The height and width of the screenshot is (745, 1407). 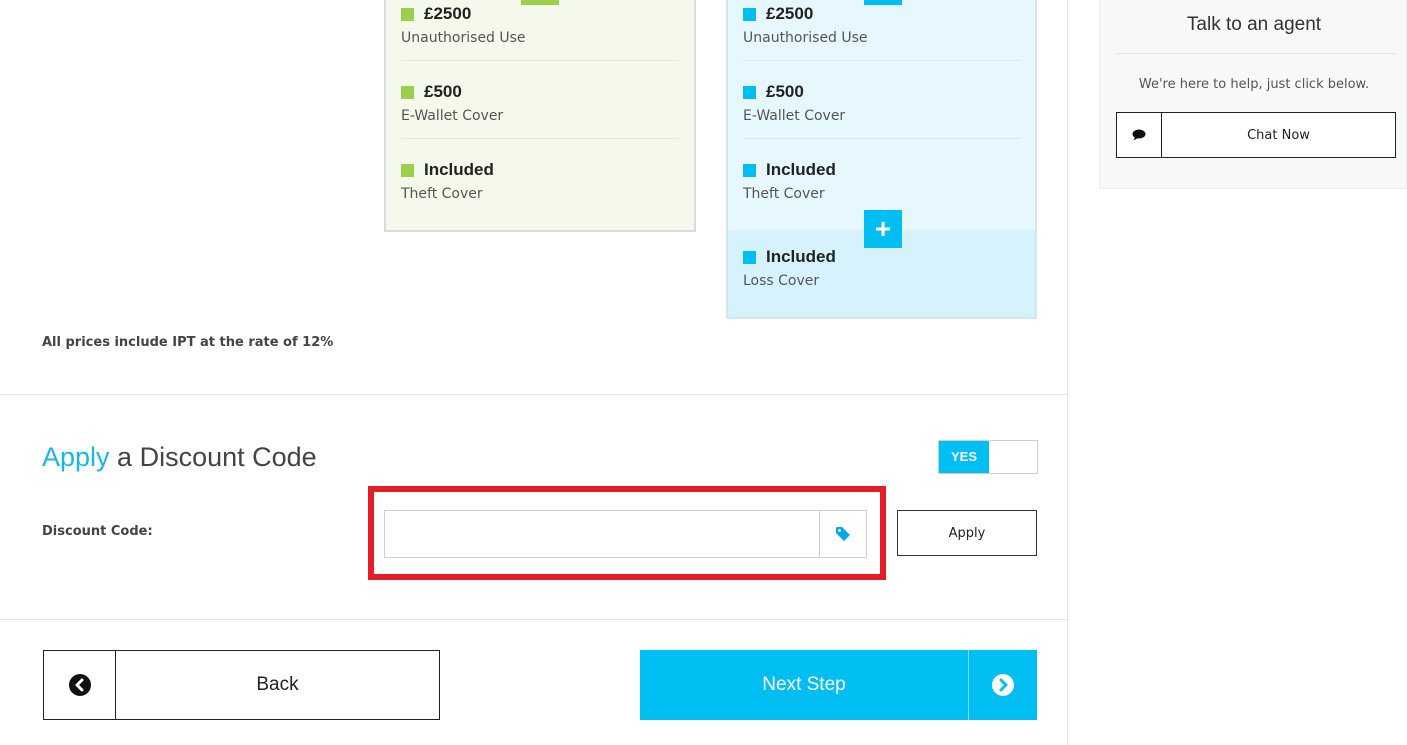 I want to click on back-icon-cell, so click(x=80, y=685).